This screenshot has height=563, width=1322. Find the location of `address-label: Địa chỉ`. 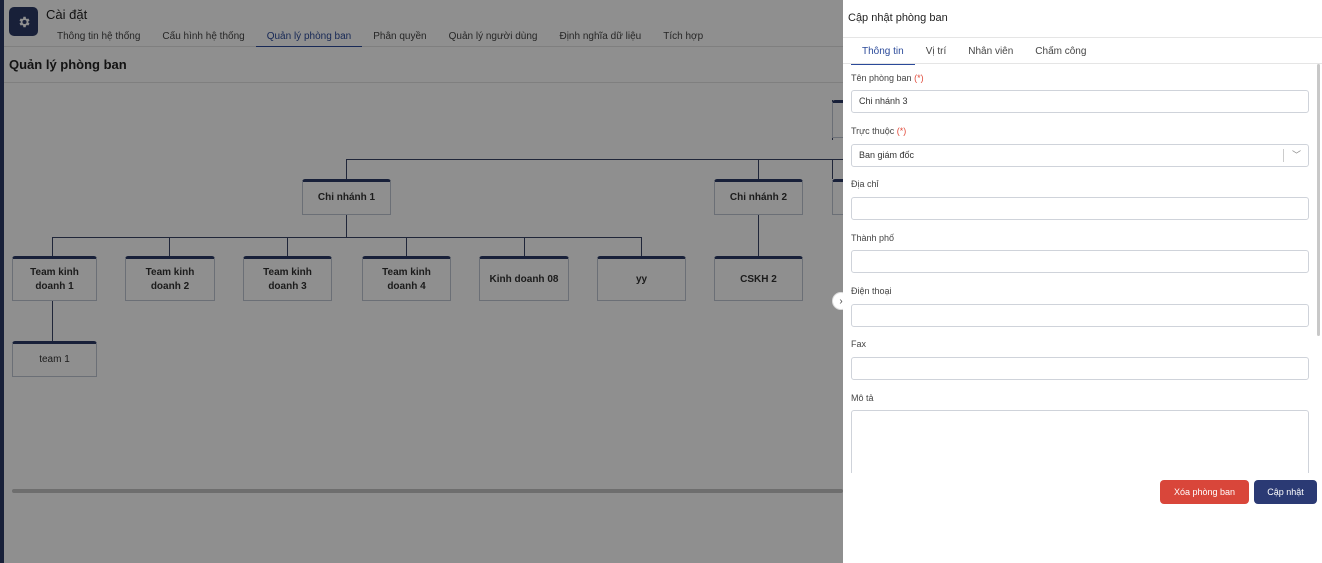

address-label: Địa chỉ is located at coordinates (865, 184).